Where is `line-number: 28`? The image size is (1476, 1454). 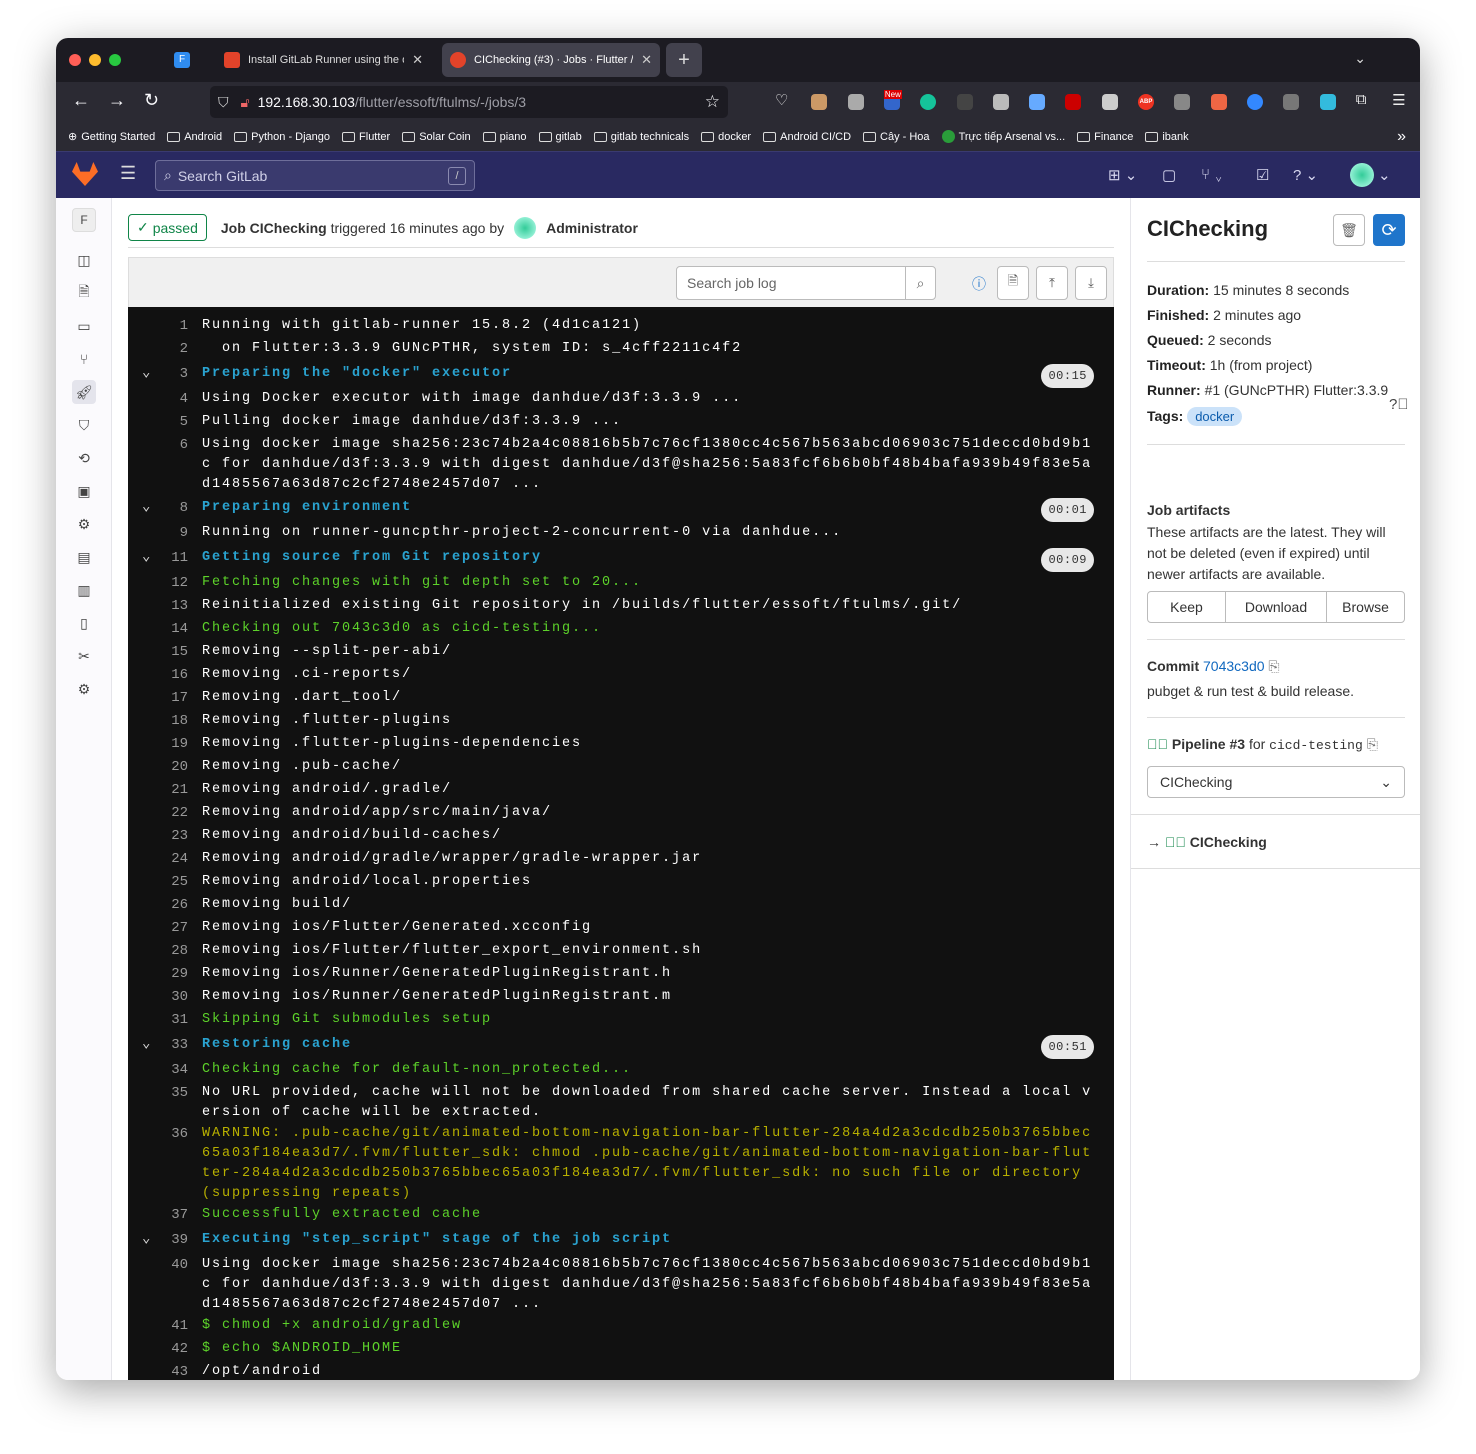
line-number: 28 is located at coordinates (158, 952).